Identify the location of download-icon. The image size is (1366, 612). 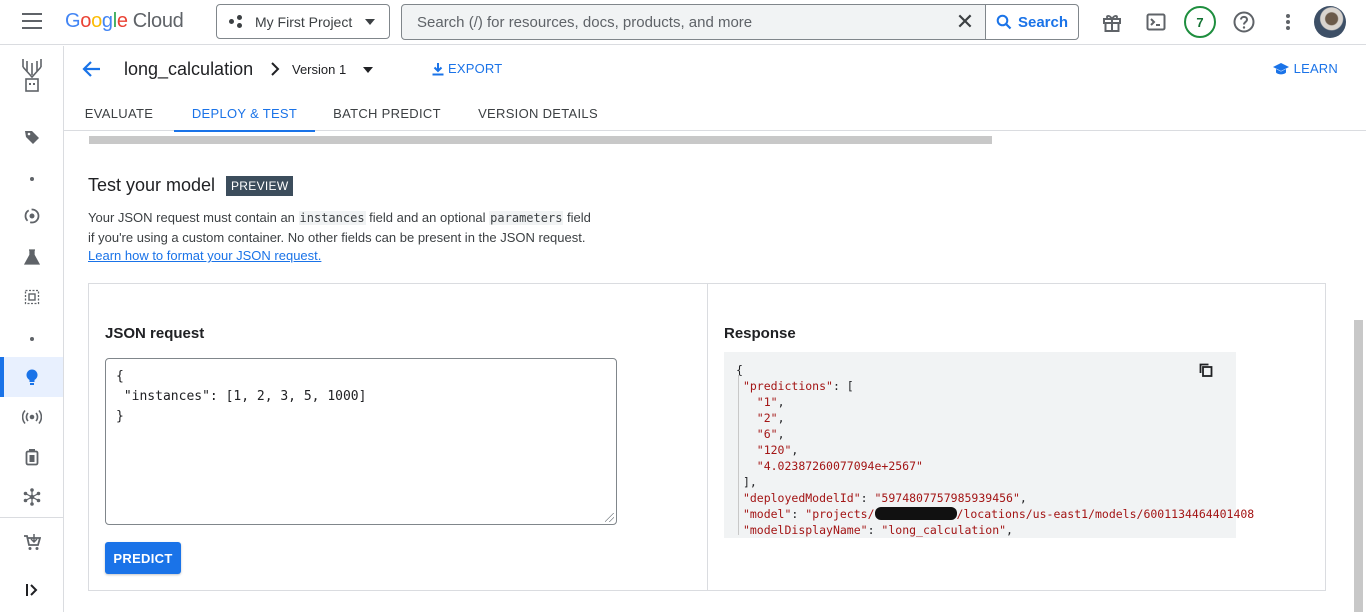
(438, 68).